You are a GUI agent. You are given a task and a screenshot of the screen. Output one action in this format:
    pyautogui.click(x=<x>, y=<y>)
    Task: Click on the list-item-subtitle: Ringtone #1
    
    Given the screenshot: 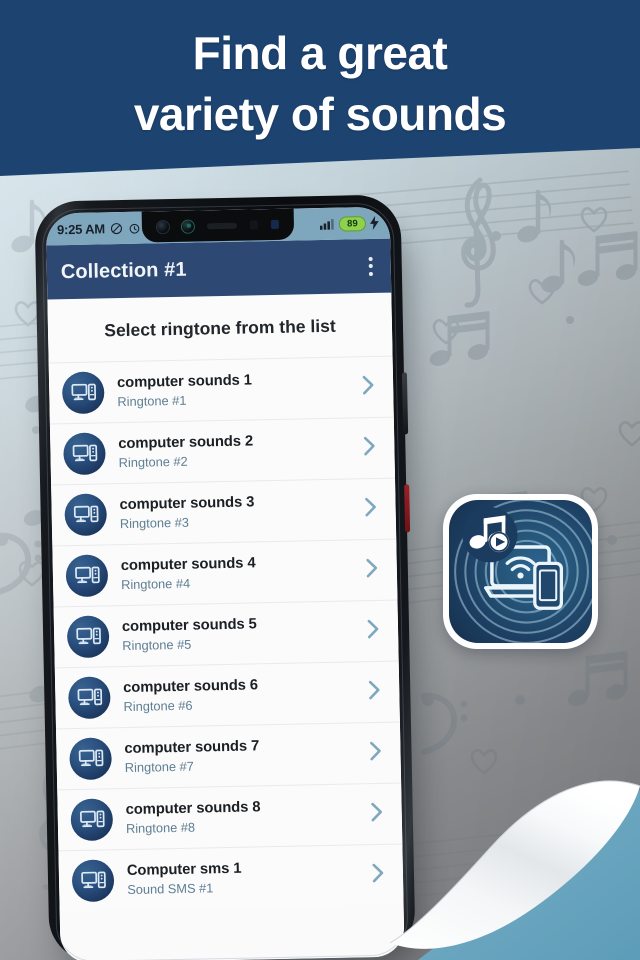 What is the action you would take?
    pyautogui.click(x=152, y=401)
    